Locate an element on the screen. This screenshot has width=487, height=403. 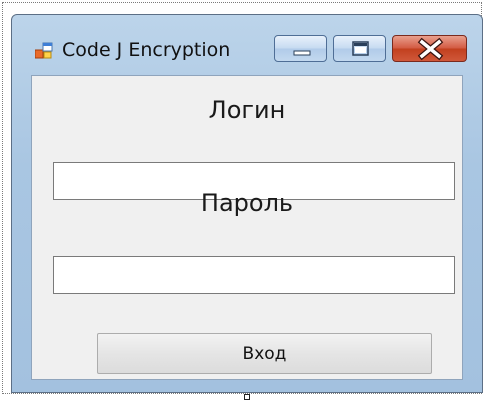
password-label: Пароль is located at coordinates (247, 203).